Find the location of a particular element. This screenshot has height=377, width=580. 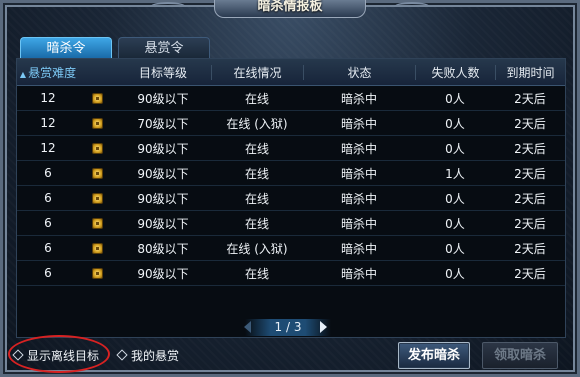

header-failures: 失败人数 is located at coordinates (455, 72).